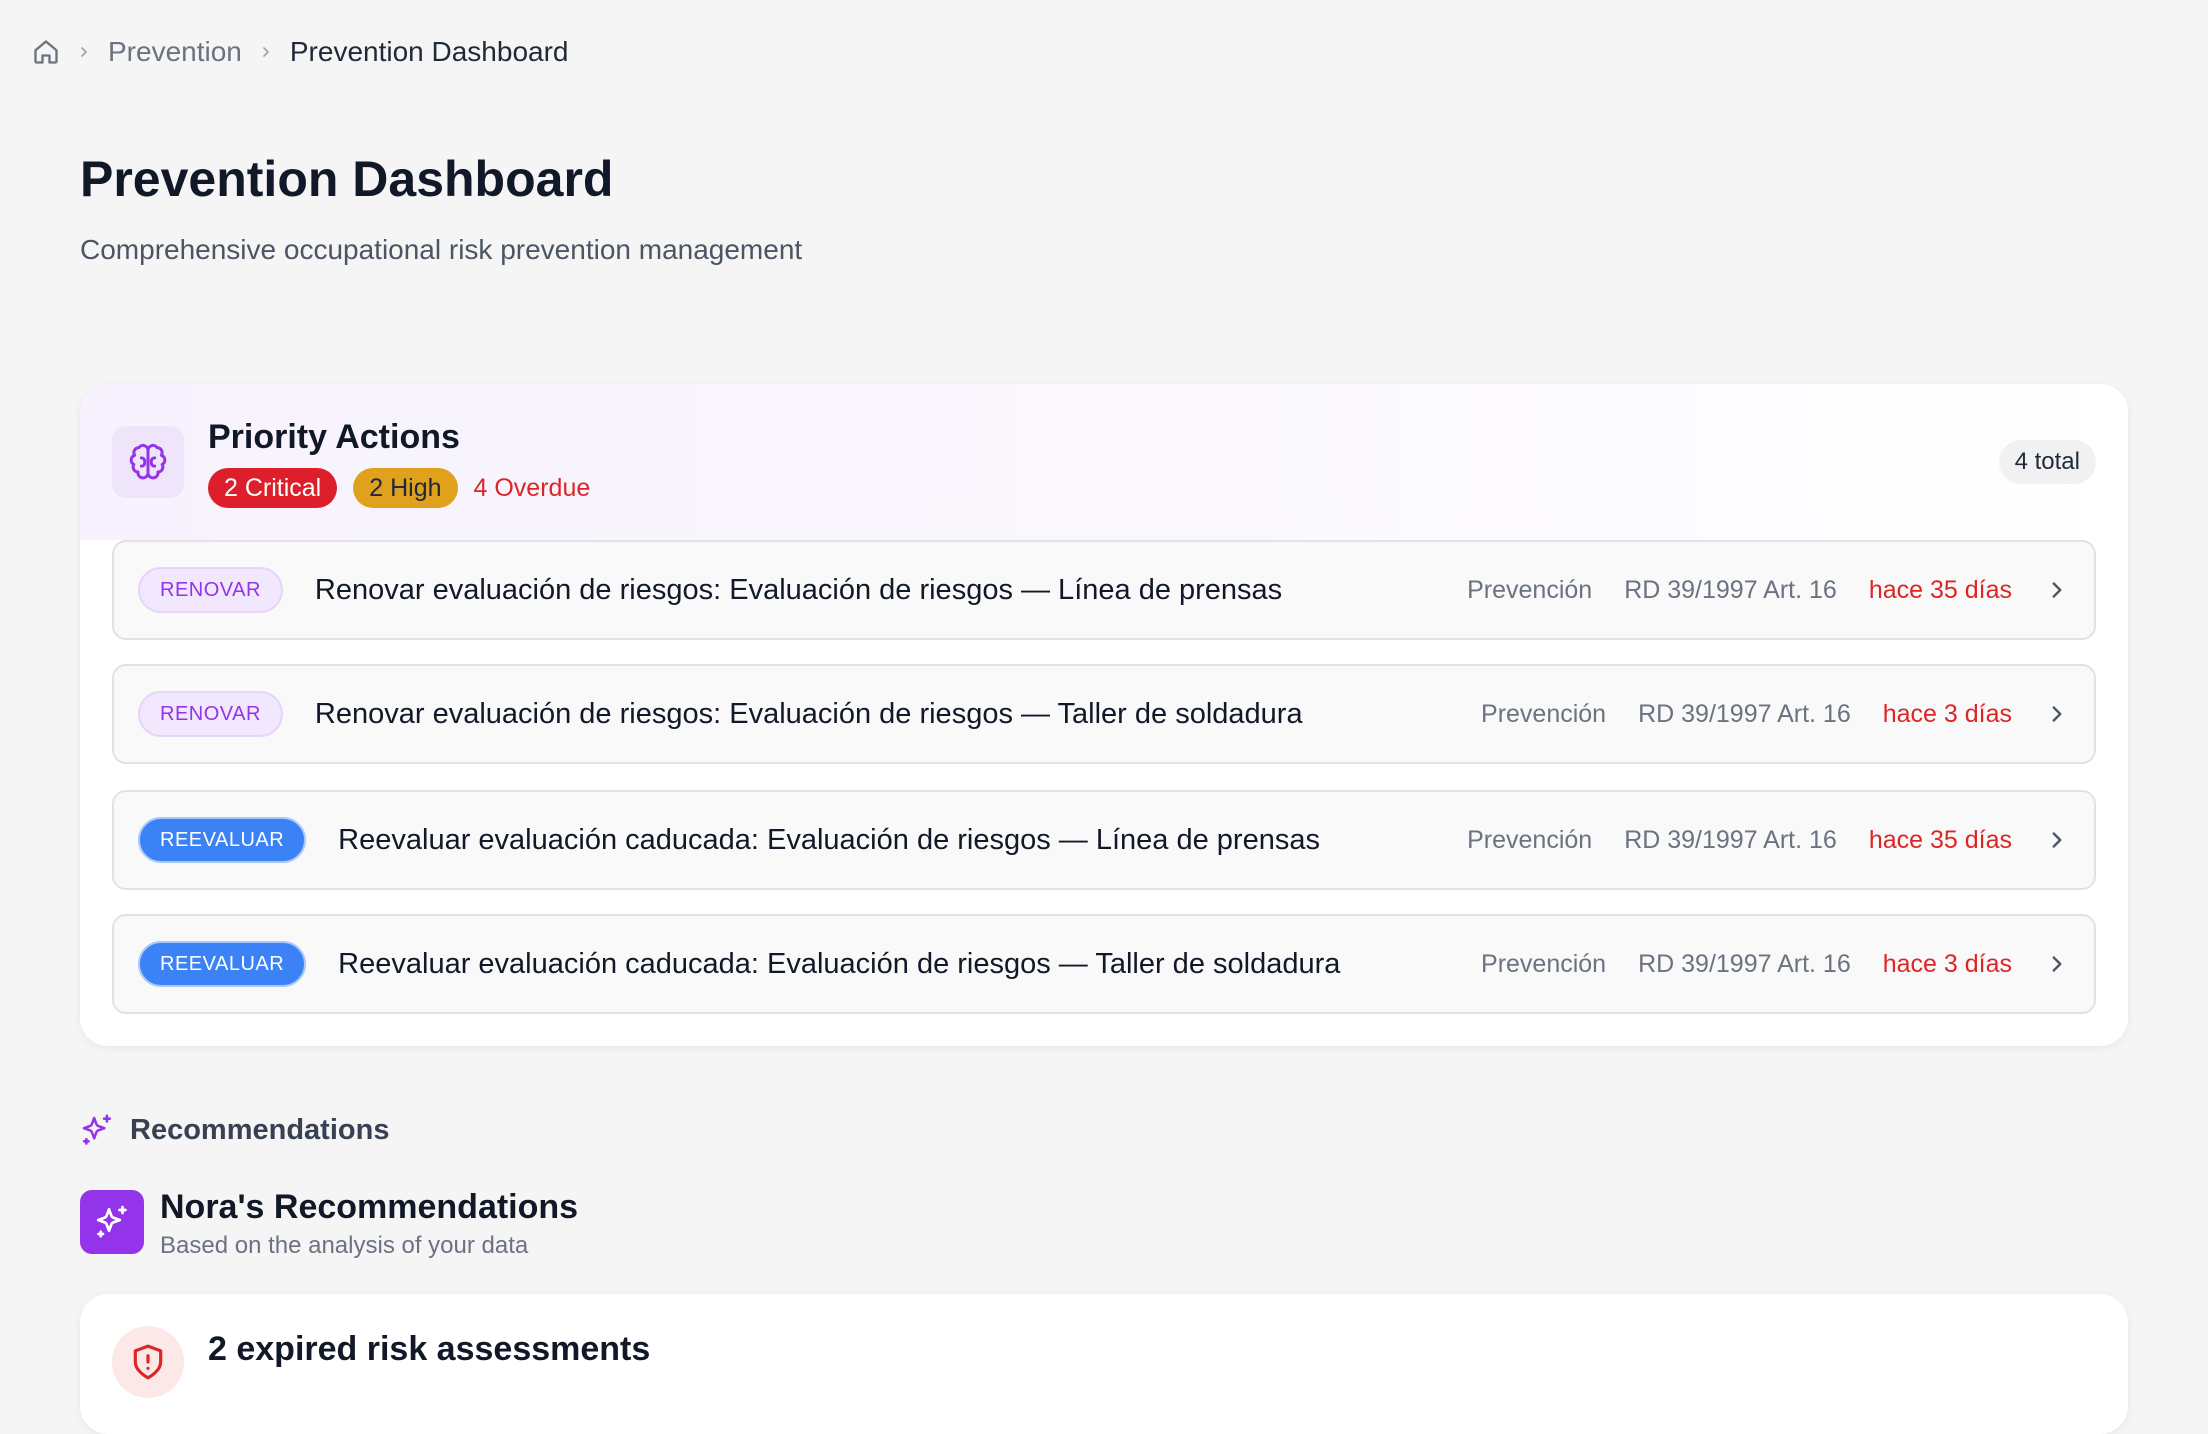 Image resolution: width=2208 pixels, height=1434 pixels. Describe the element at coordinates (260, 1129) in the screenshot. I see `recommendations-label: Recommendations` at that location.